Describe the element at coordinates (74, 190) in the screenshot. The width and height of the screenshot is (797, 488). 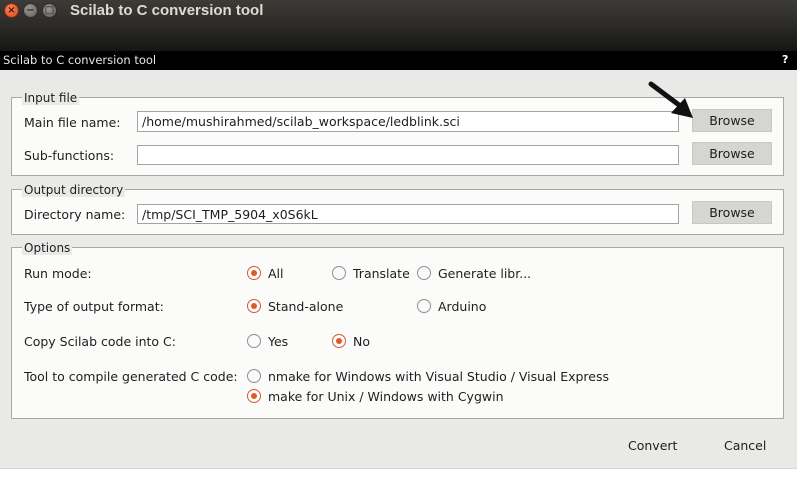
I see `output-directory-legend: Output directory` at that location.